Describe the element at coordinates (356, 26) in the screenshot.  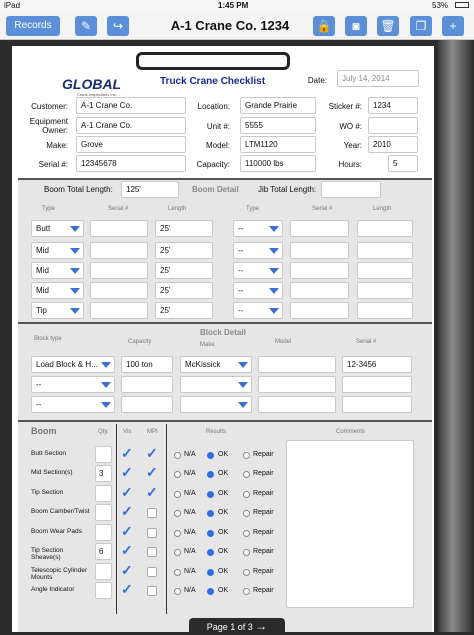
I see `camera-icon: ◙` at that location.